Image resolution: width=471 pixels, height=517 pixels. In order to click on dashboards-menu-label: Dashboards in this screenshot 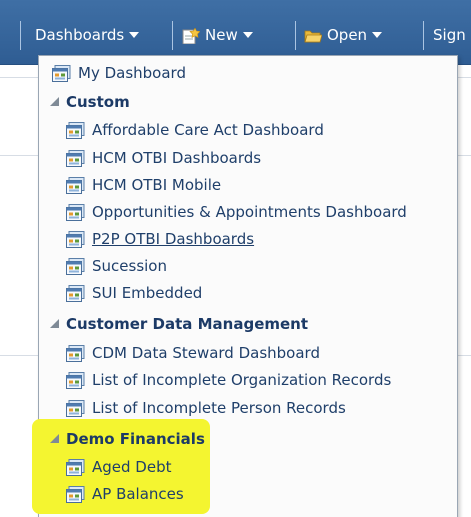, I will do `click(80, 35)`.